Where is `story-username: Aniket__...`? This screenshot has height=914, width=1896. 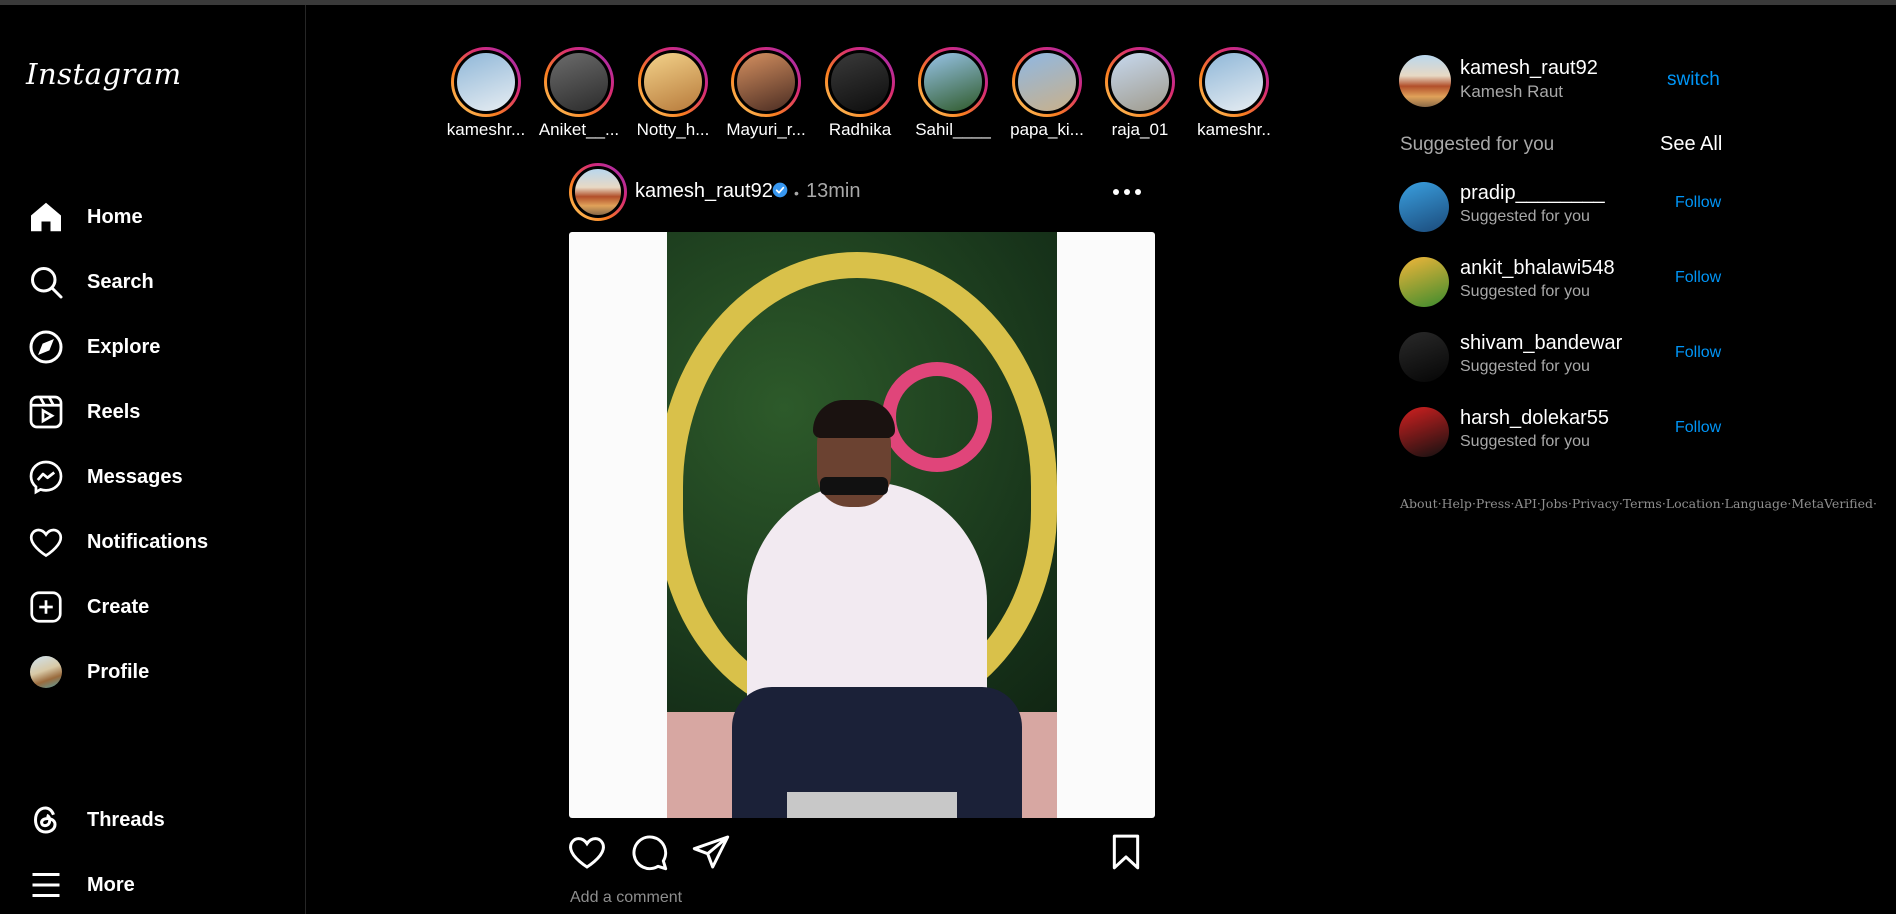 story-username: Aniket__... is located at coordinates (579, 129).